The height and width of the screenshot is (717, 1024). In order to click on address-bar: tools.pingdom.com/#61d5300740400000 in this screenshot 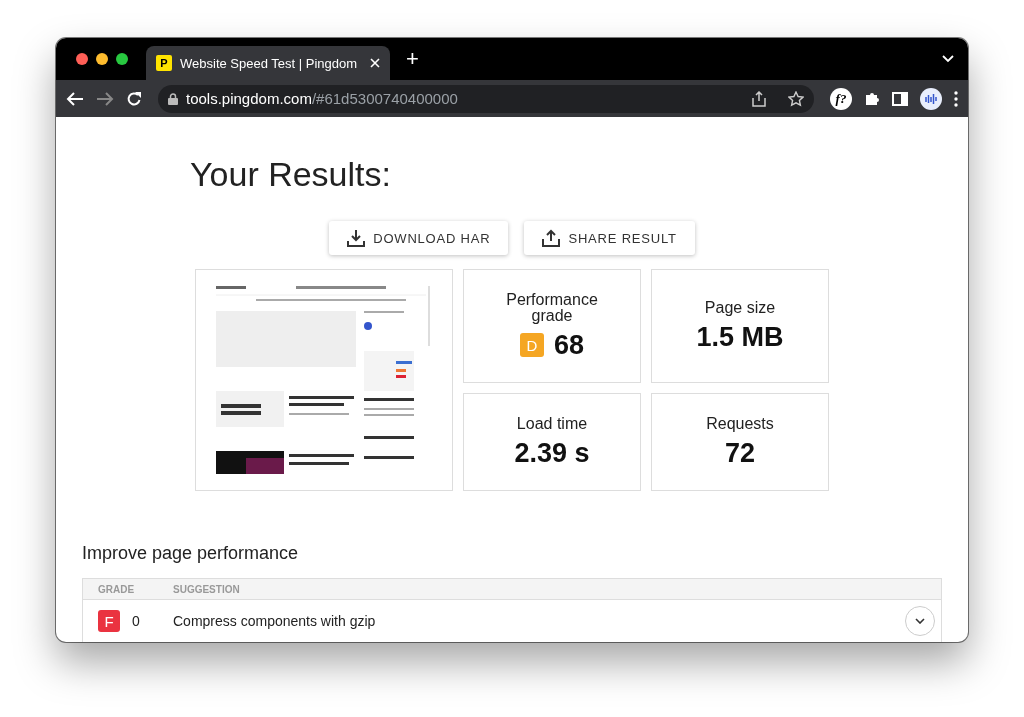, I will do `click(486, 98)`.